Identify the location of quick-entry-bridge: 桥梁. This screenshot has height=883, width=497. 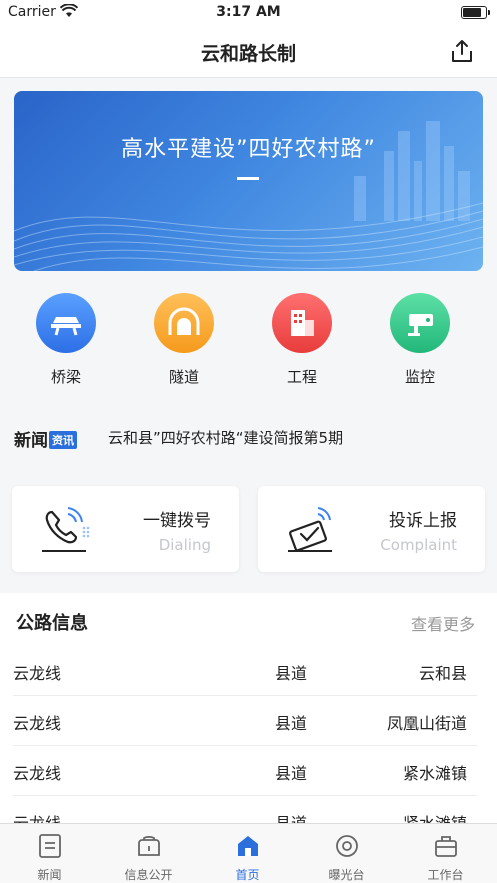
(66, 340).